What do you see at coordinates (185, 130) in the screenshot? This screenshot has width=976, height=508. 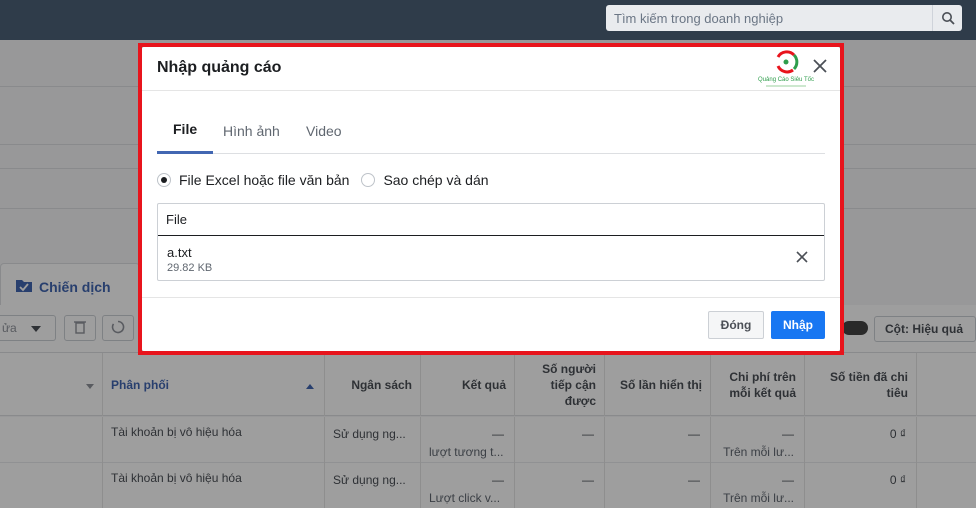 I see `tab-file: File` at bounding box center [185, 130].